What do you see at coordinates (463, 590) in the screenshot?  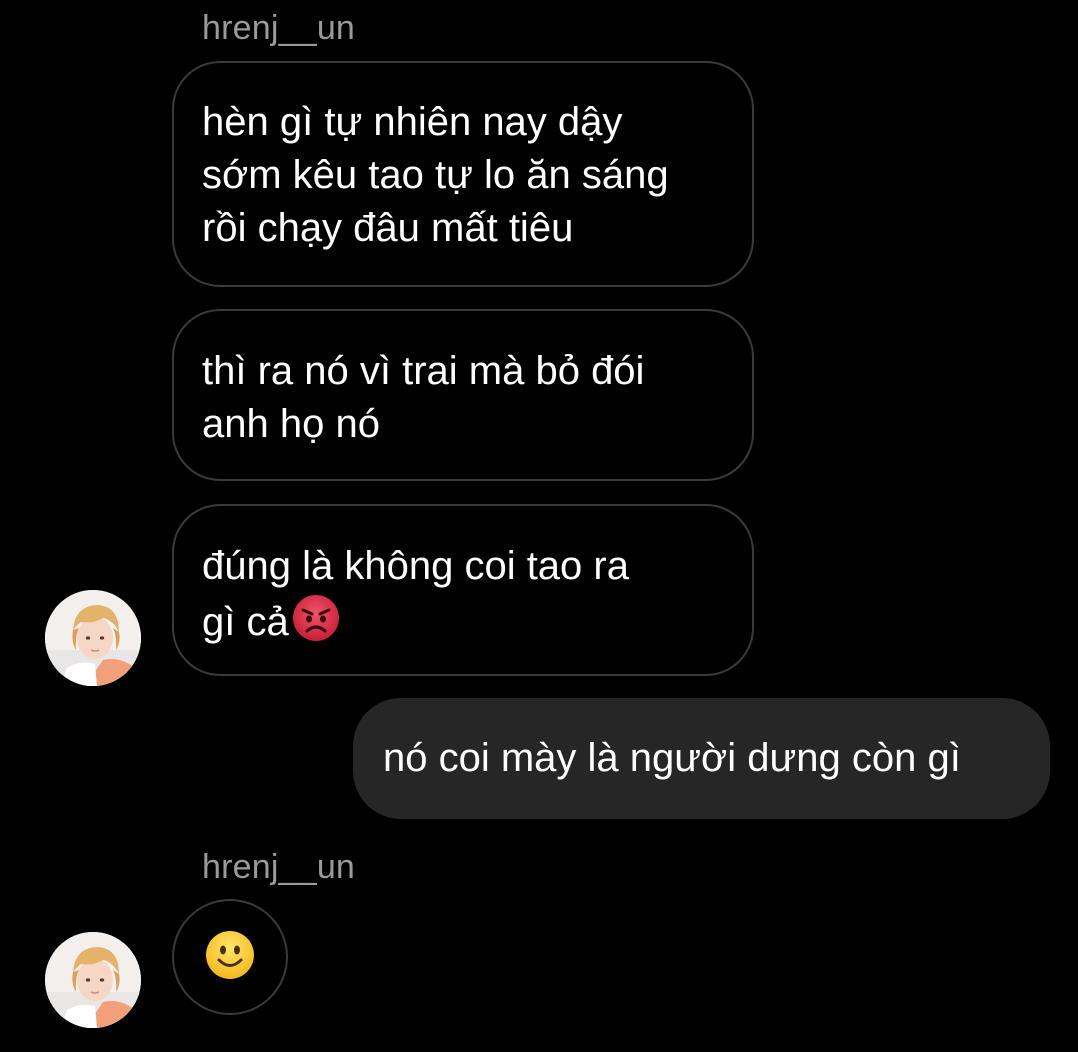 I see `message-bubble-received: đúng là không coi tao ra gì cả` at bounding box center [463, 590].